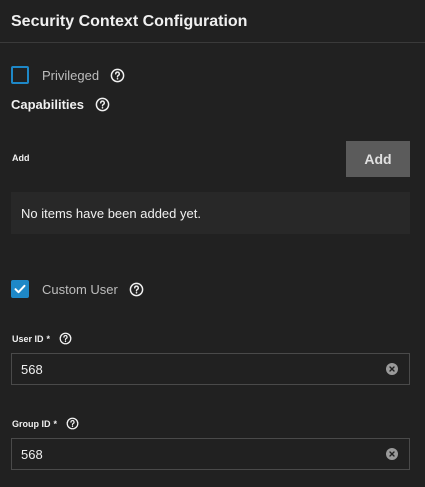 Image resolution: width=425 pixels, height=487 pixels. I want to click on privileged-row: Privileged, so click(68, 75).